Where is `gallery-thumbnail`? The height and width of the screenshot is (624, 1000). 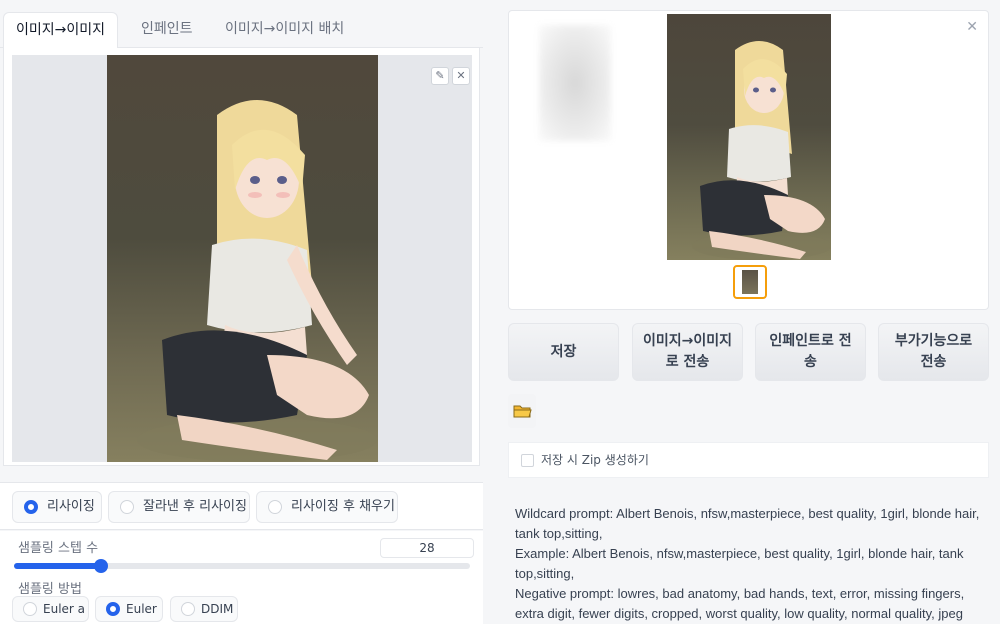 gallery-thumbnail is located at coordinates (750, 282).